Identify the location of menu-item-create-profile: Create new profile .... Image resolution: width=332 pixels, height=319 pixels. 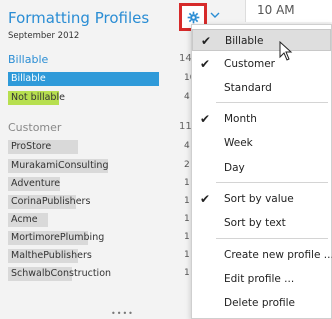
(262, 255).